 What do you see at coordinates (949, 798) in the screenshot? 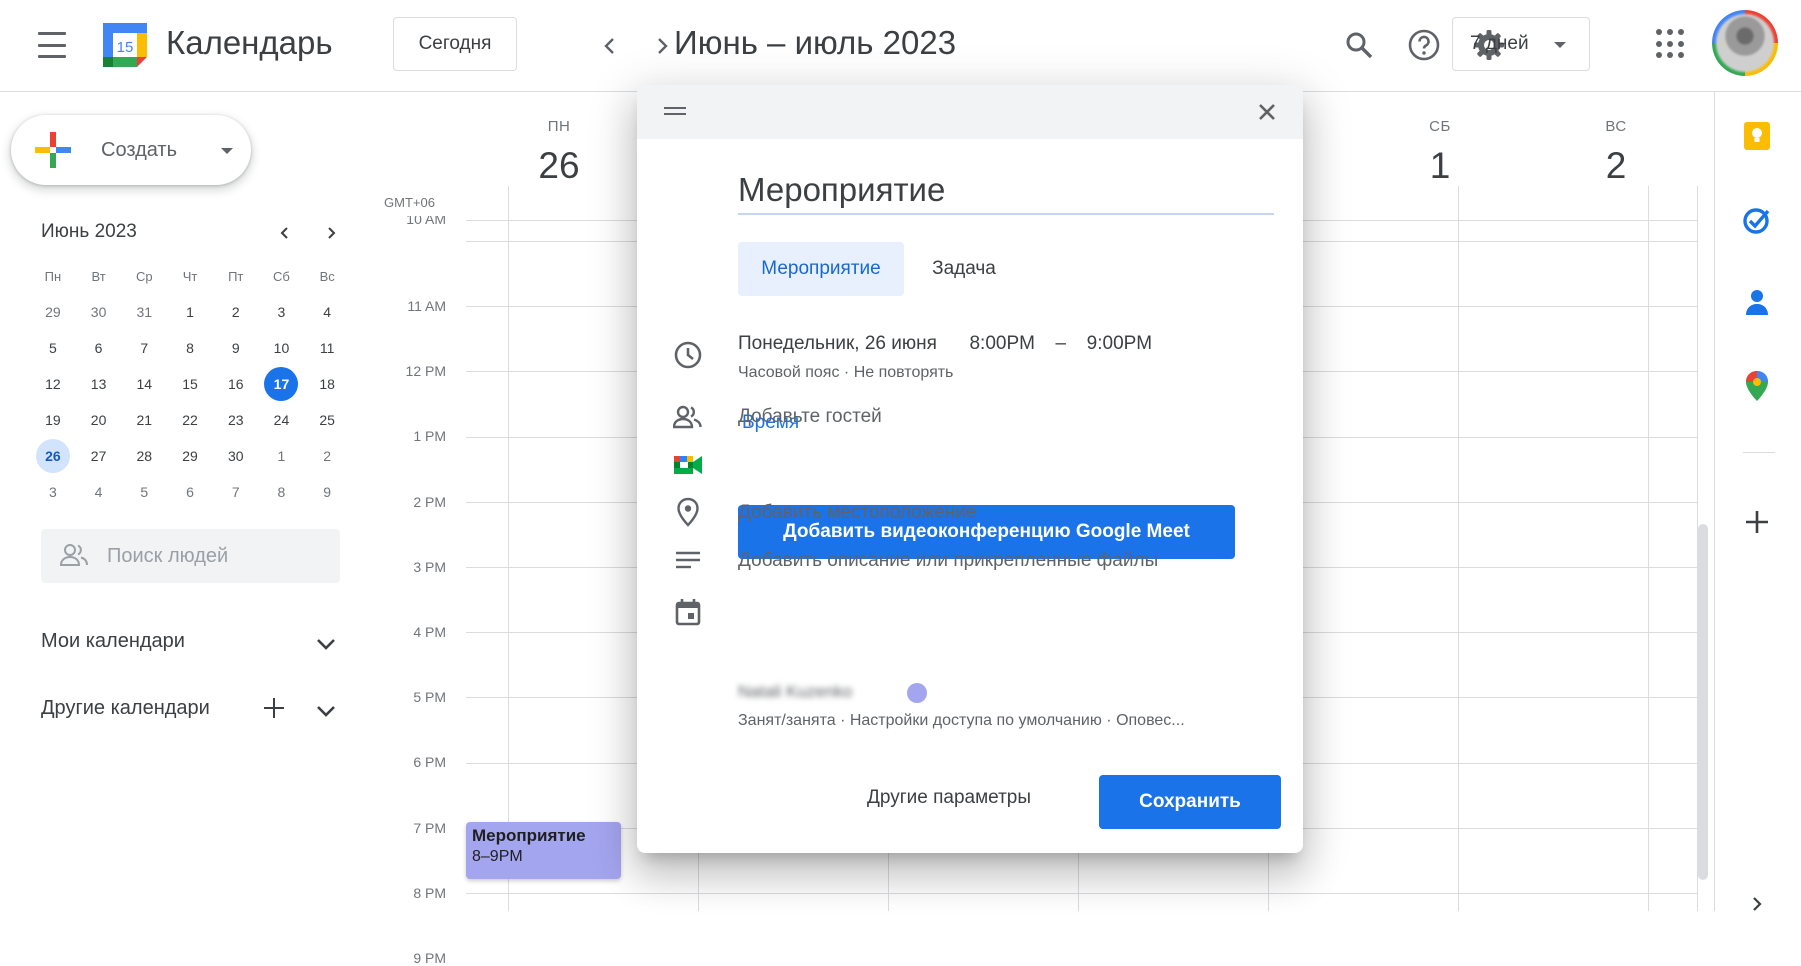
I see `more-options-button: Другие параметры` at bounding box center [949, 798].